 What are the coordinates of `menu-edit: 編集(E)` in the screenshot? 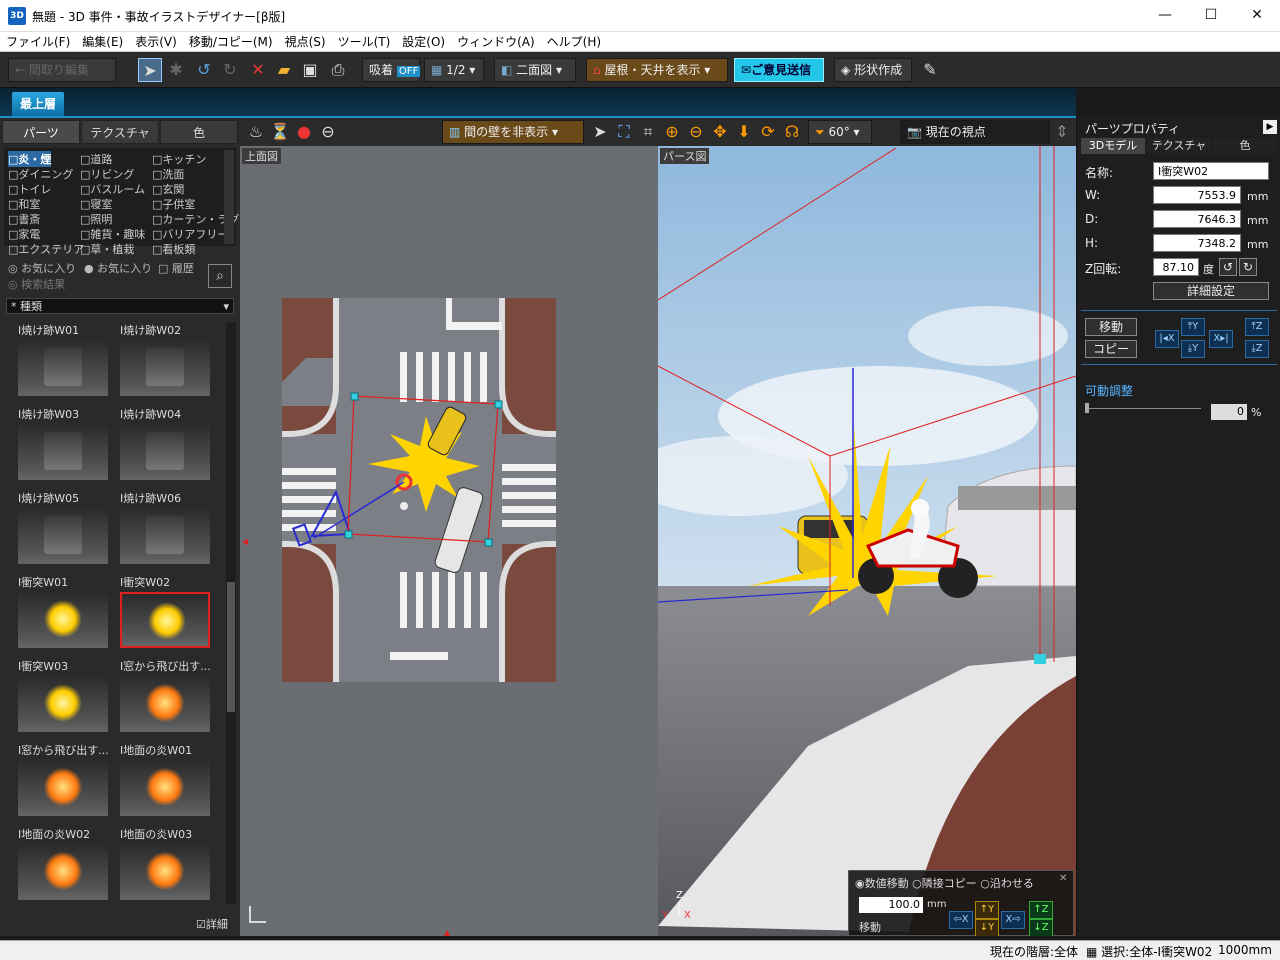 It's located at (102, 42).